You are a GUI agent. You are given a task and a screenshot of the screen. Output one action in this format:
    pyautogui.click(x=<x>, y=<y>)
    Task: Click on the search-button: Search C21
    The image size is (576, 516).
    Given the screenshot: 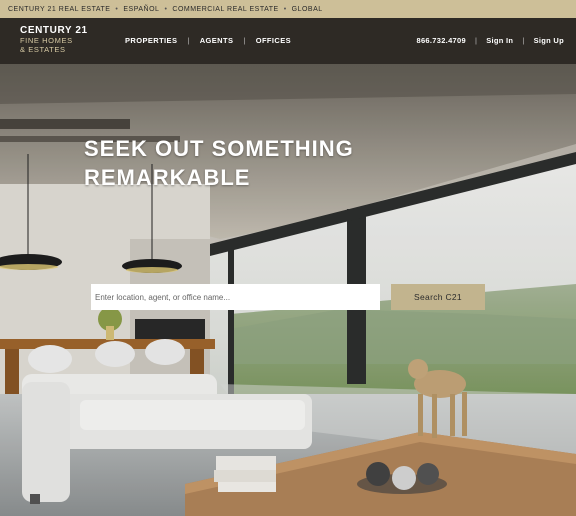 What is the action you would take?
    pyautogui.click(x=438, y=297)
    